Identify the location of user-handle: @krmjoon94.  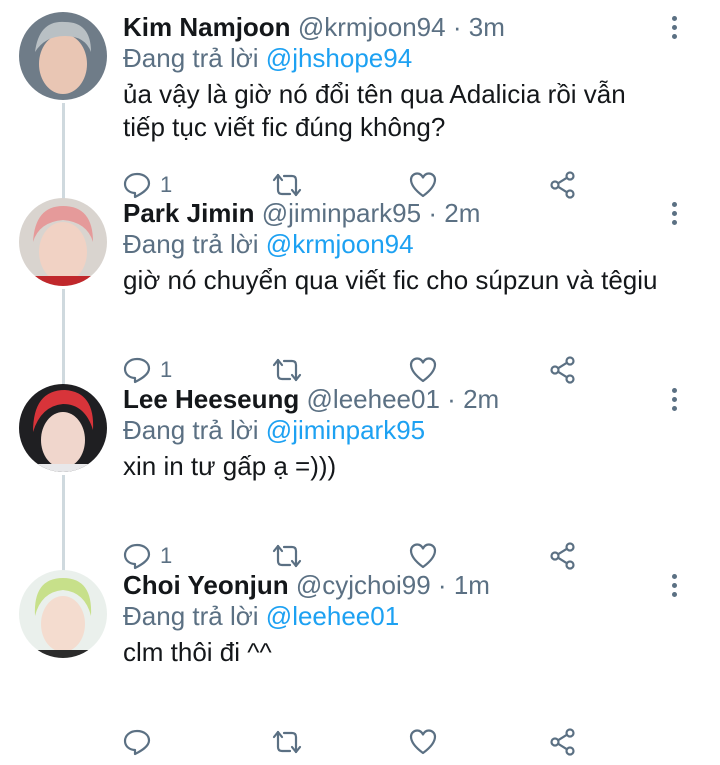
(372, 27).